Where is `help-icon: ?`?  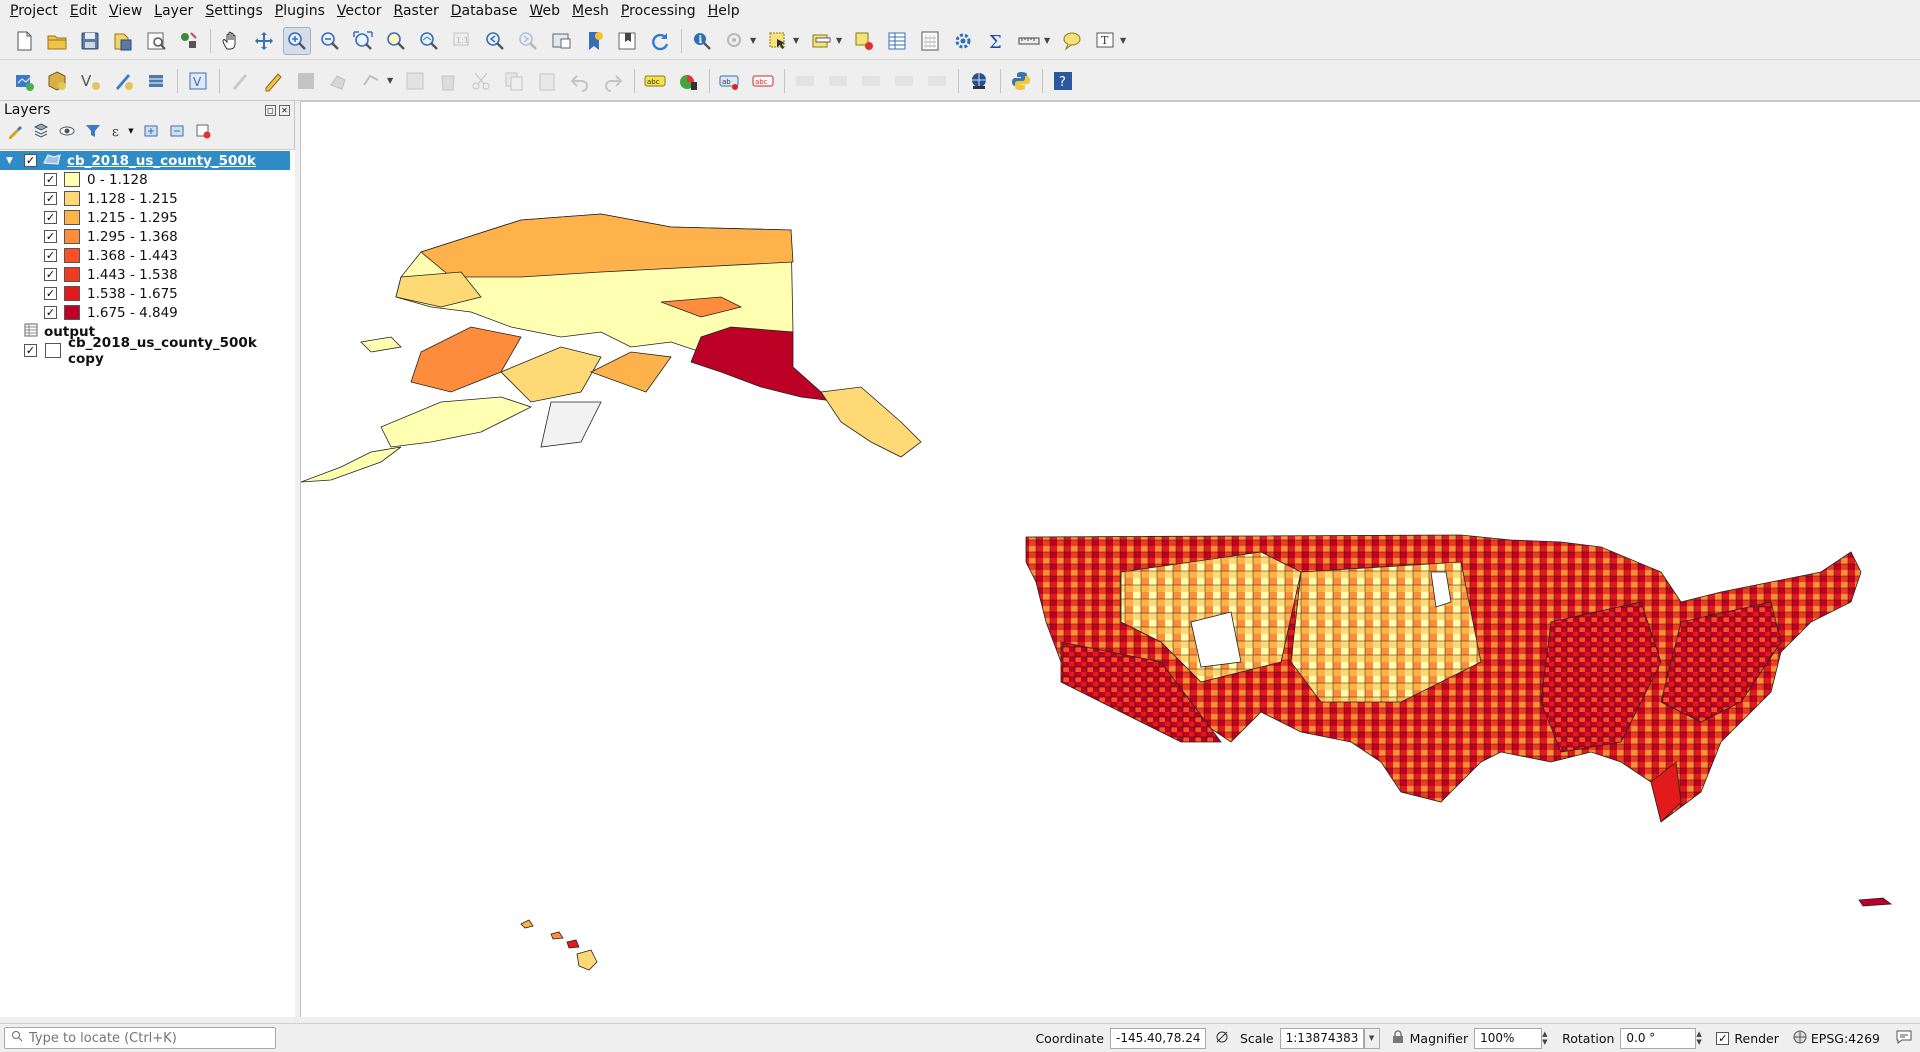
help-icon: ? is located at coordinates (1063, 81).